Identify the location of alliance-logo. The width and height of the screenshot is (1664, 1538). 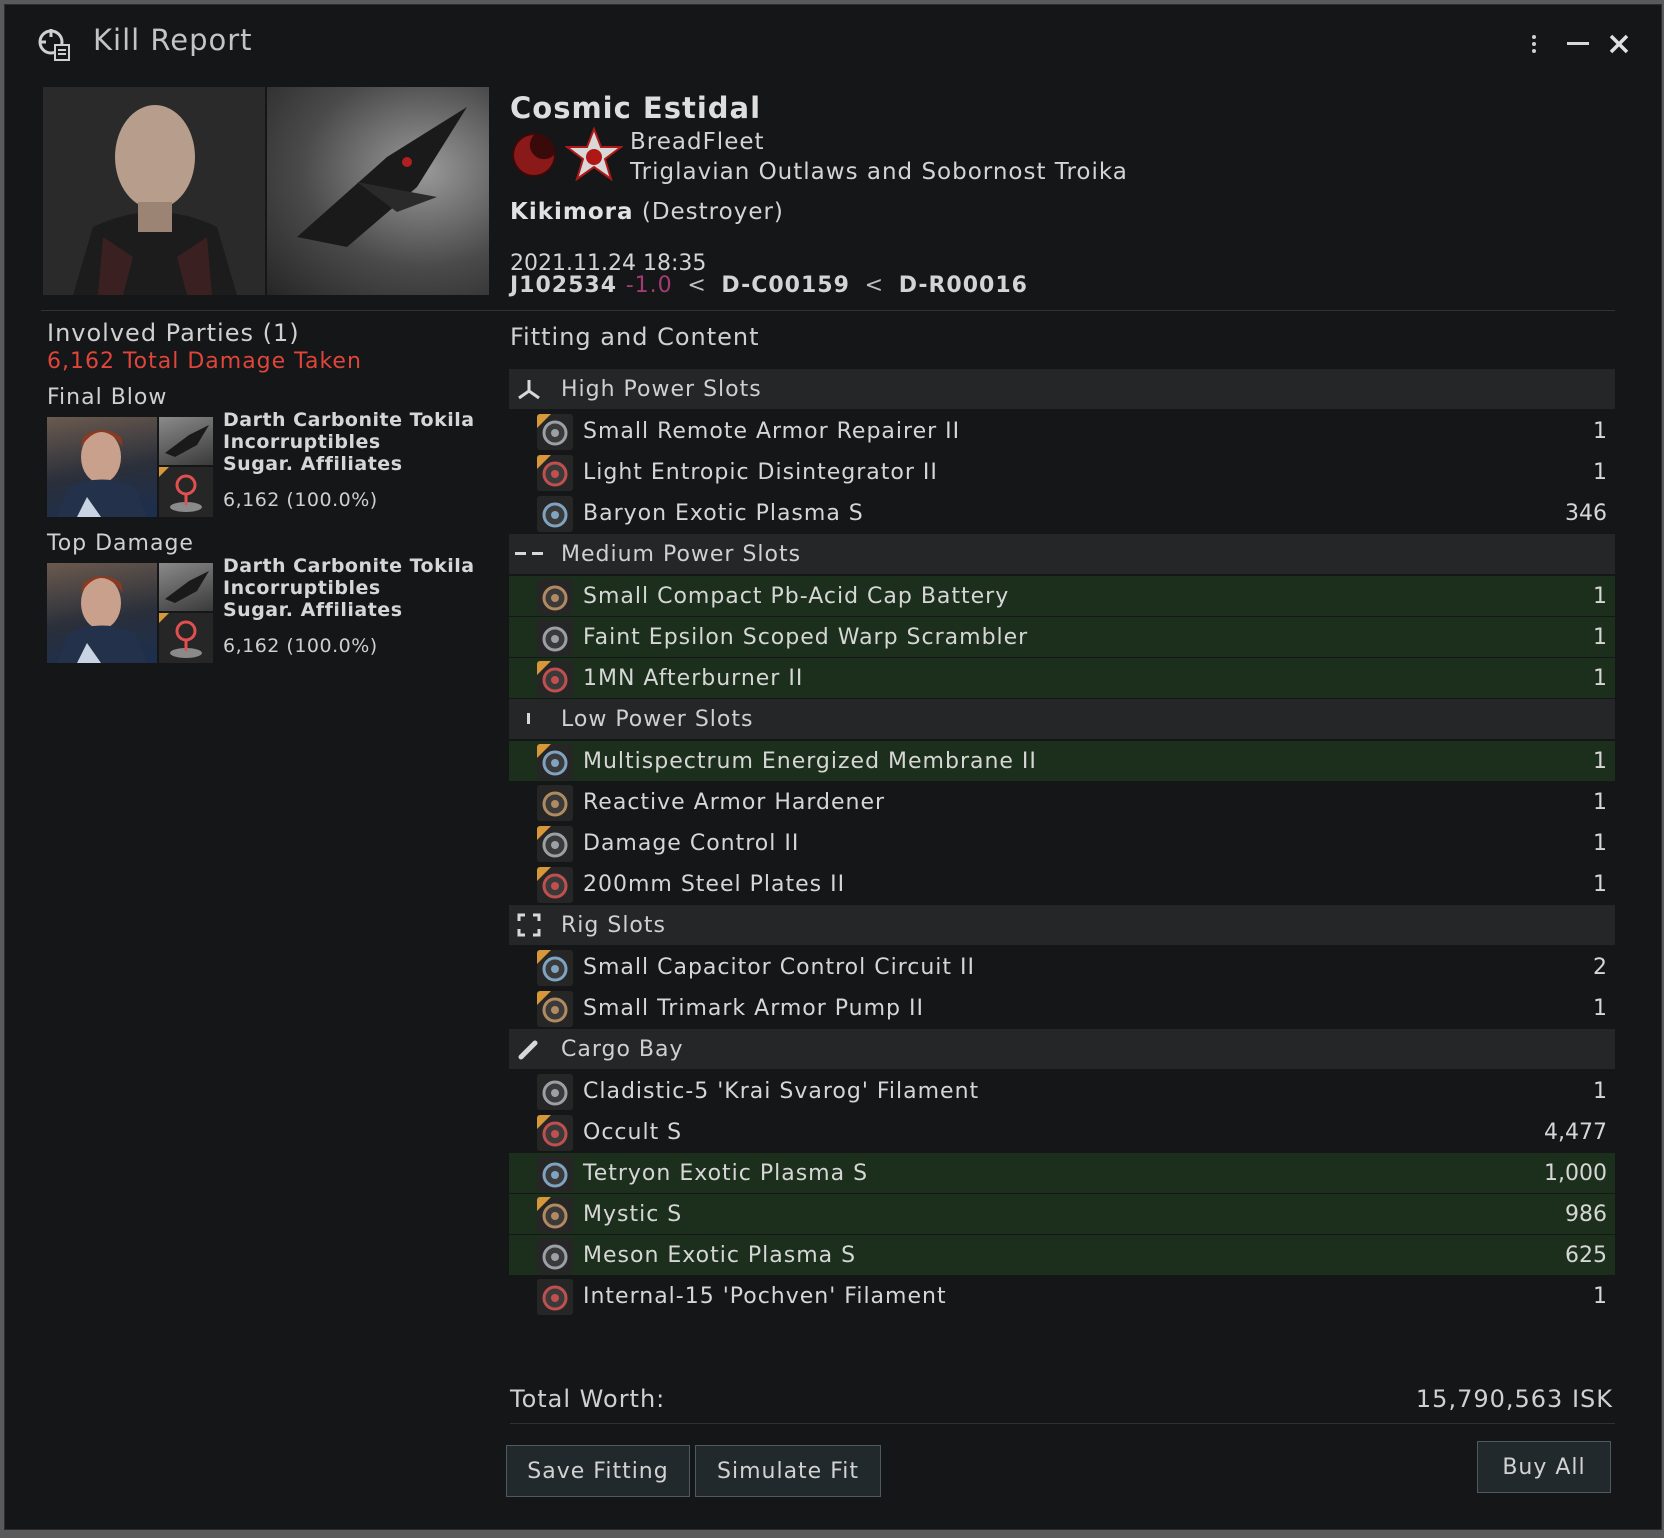
(594, 156).